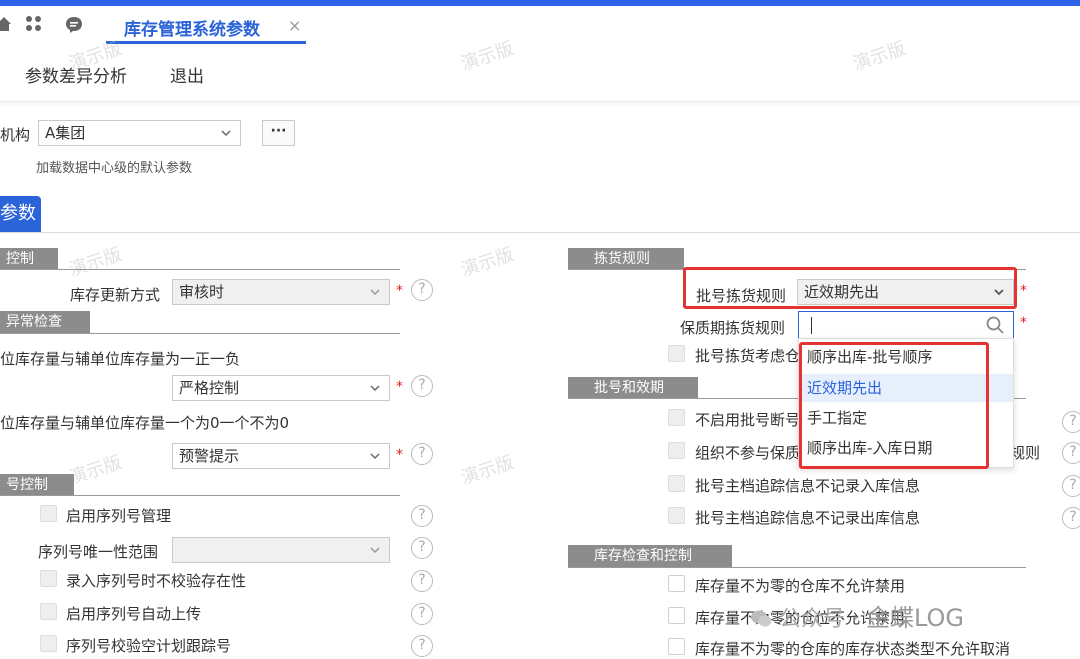 The width and height of the screenshot is (1080, 659). Describe the element at coordinates (202, 292) in the screenshot. I see `stock-update-value: 审核时` at that location.